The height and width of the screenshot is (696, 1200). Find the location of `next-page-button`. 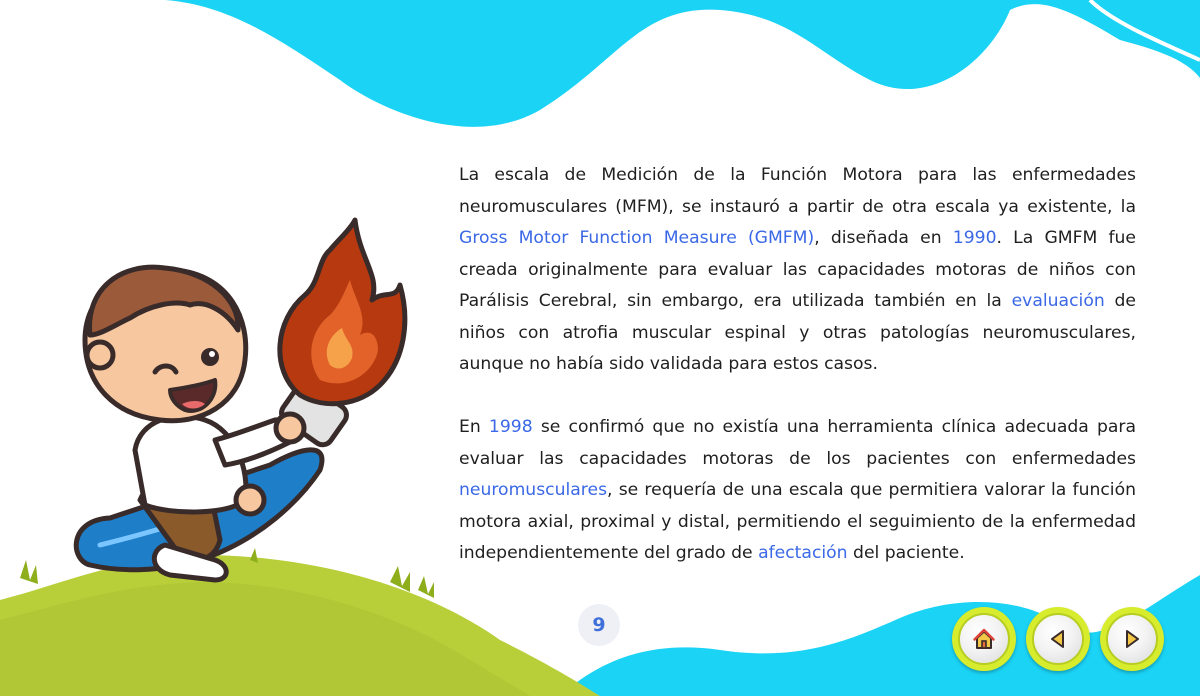

next-page-button is located at coordinates (1132, 639).